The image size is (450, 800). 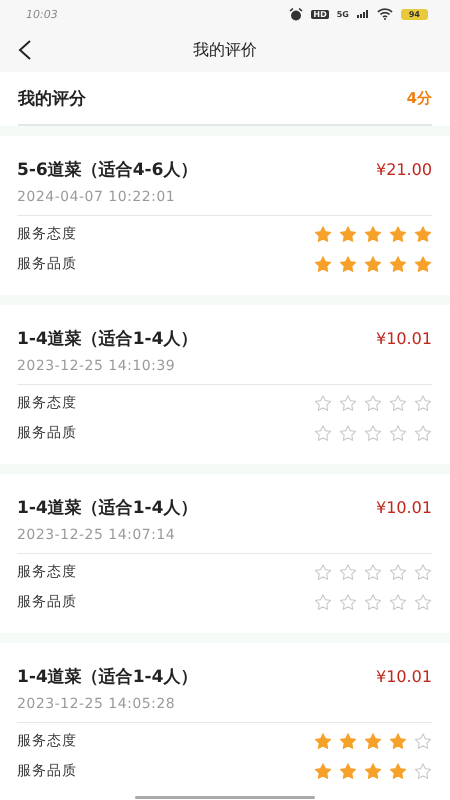 I want to click on alarm-icon, so click(x=296, y=14).